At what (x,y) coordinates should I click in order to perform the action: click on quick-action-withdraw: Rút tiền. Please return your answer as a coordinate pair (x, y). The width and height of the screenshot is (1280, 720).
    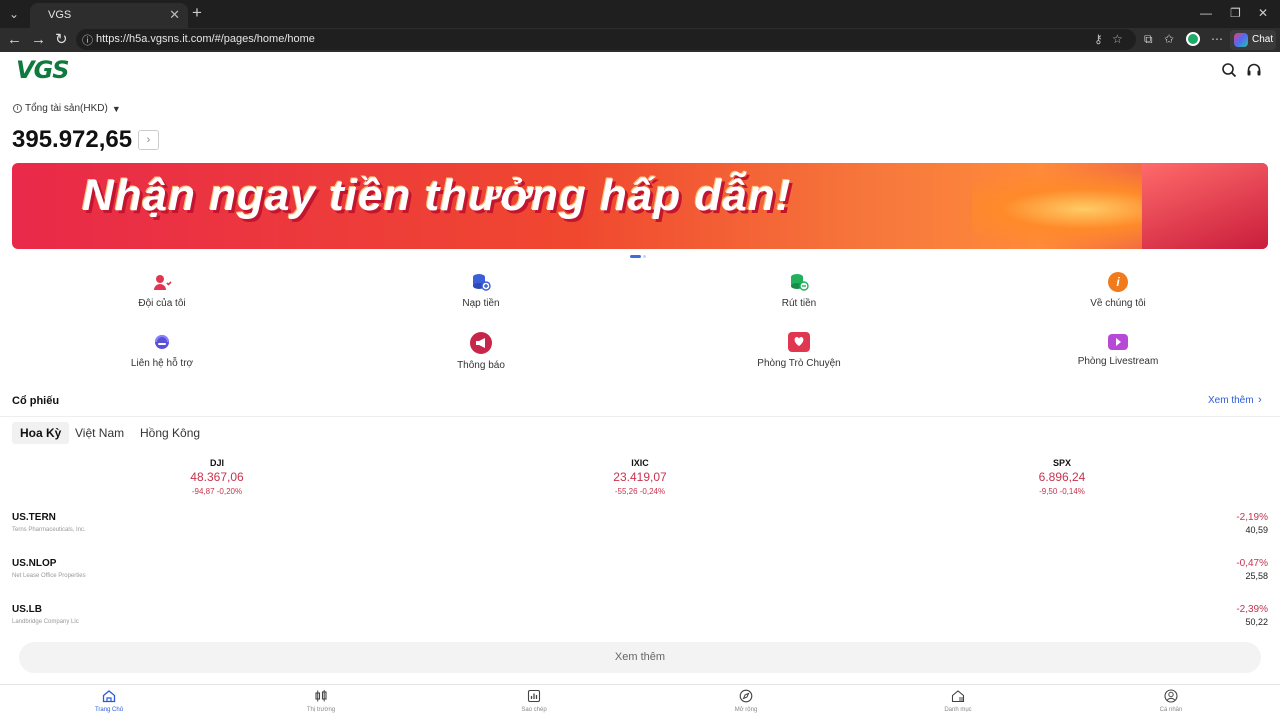
    Looking at the image, I should click on (799, 290).